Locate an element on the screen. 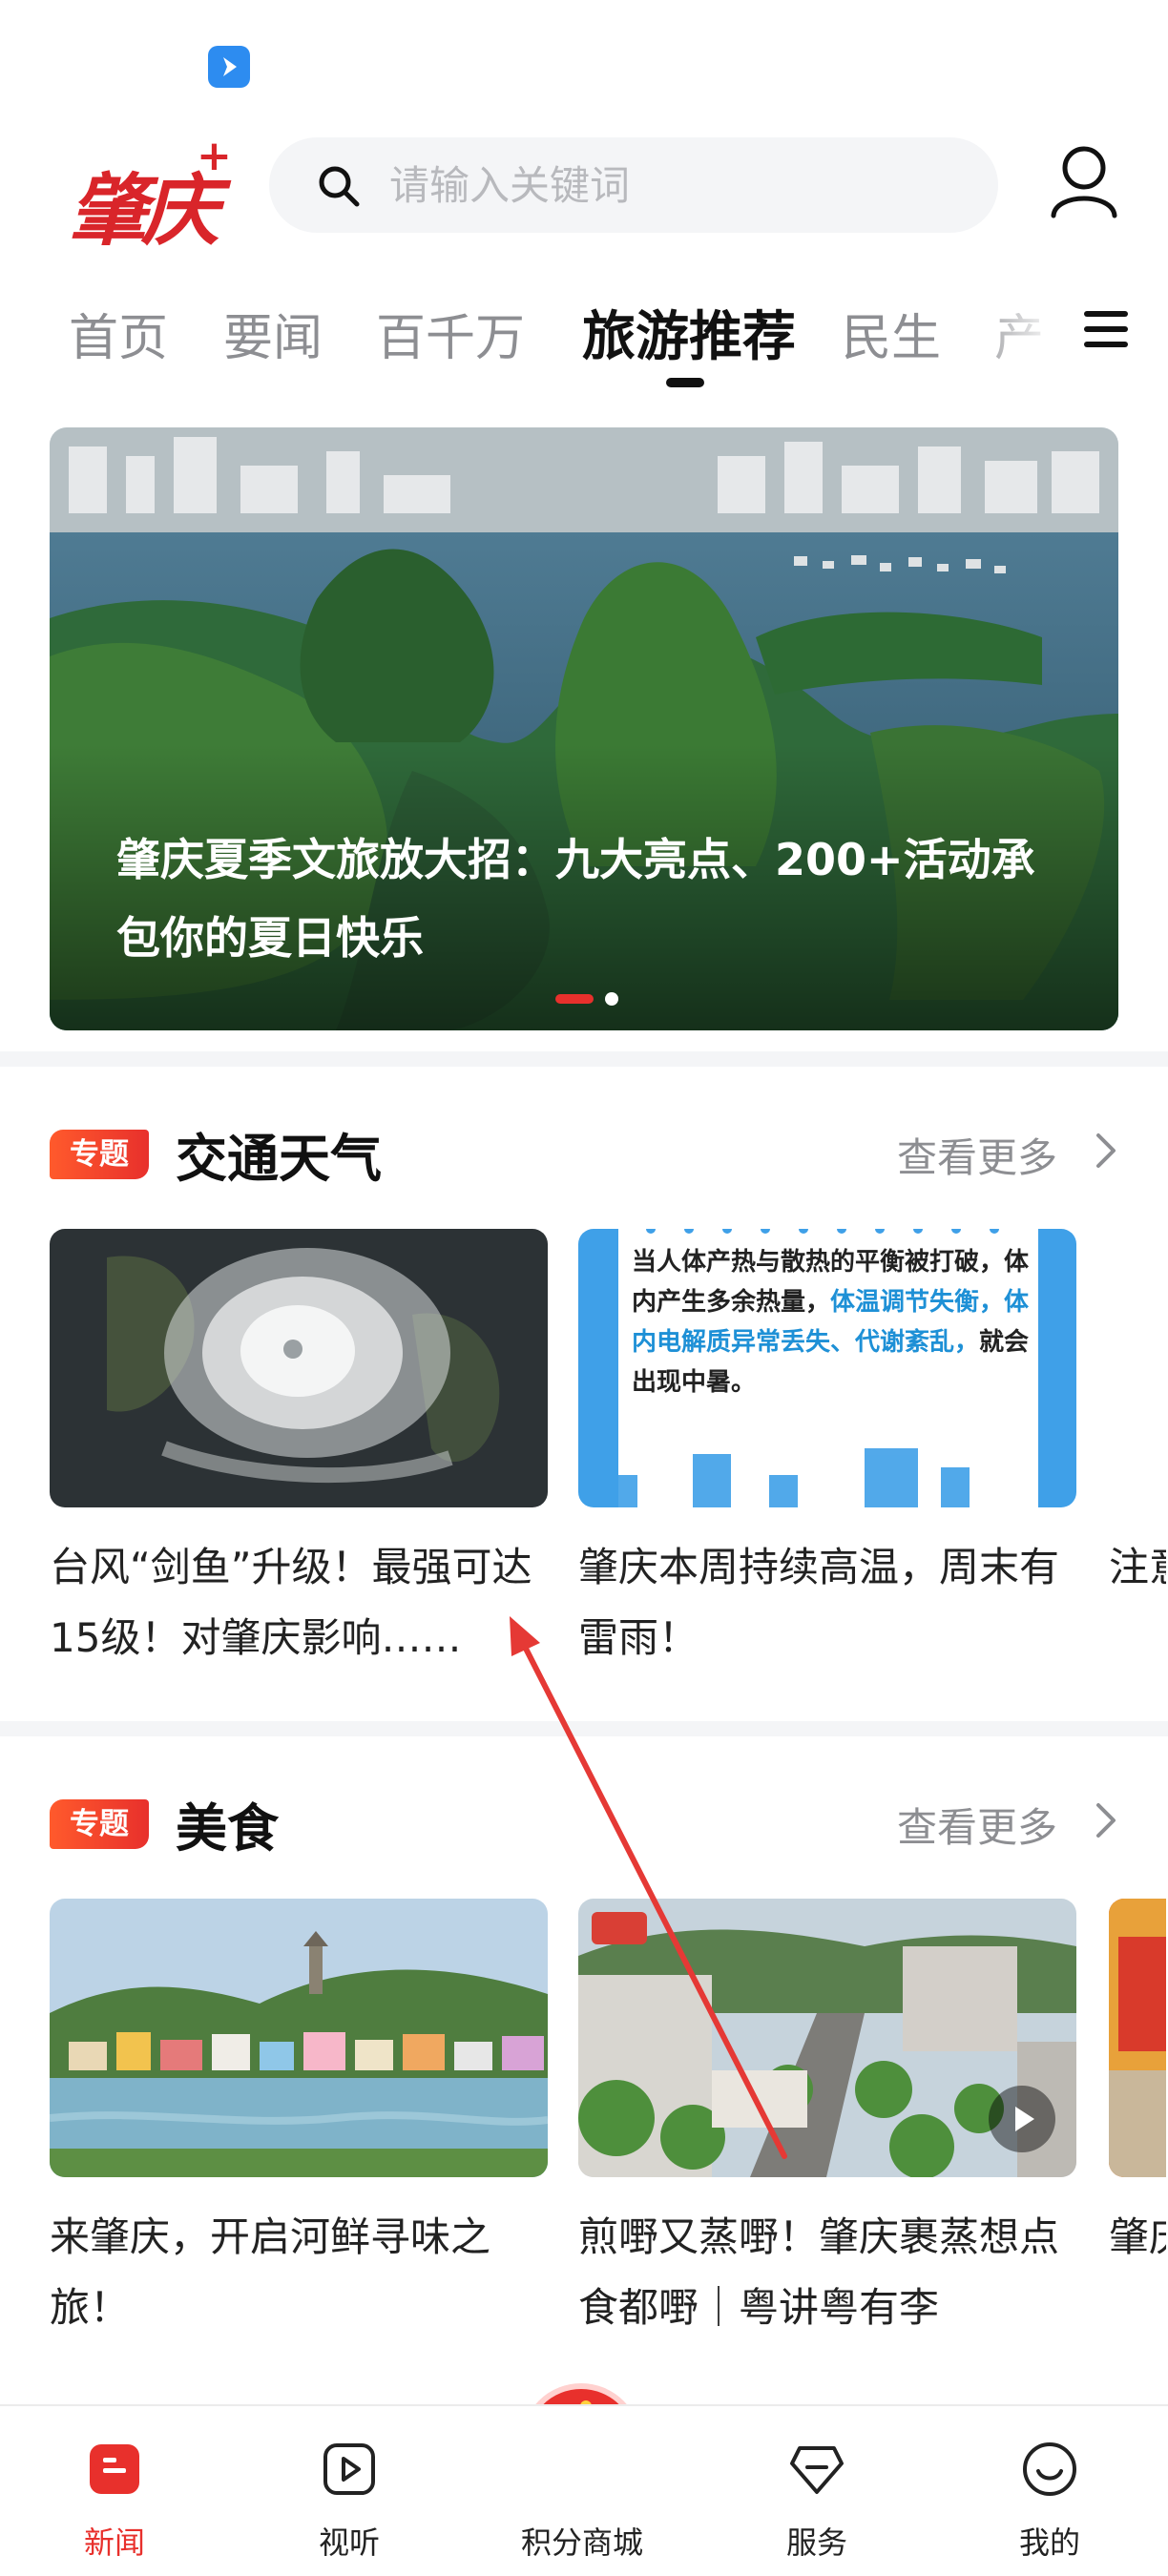 This screenshot has height=2576, width=1168. nav-mine: 我的 is located at coordinates (1050, 2491).